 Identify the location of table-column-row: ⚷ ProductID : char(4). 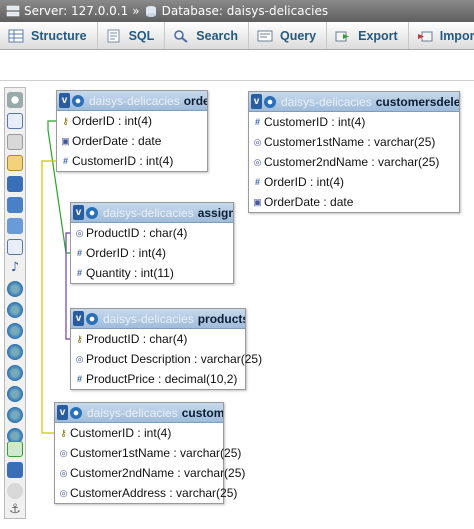
(158, 339).